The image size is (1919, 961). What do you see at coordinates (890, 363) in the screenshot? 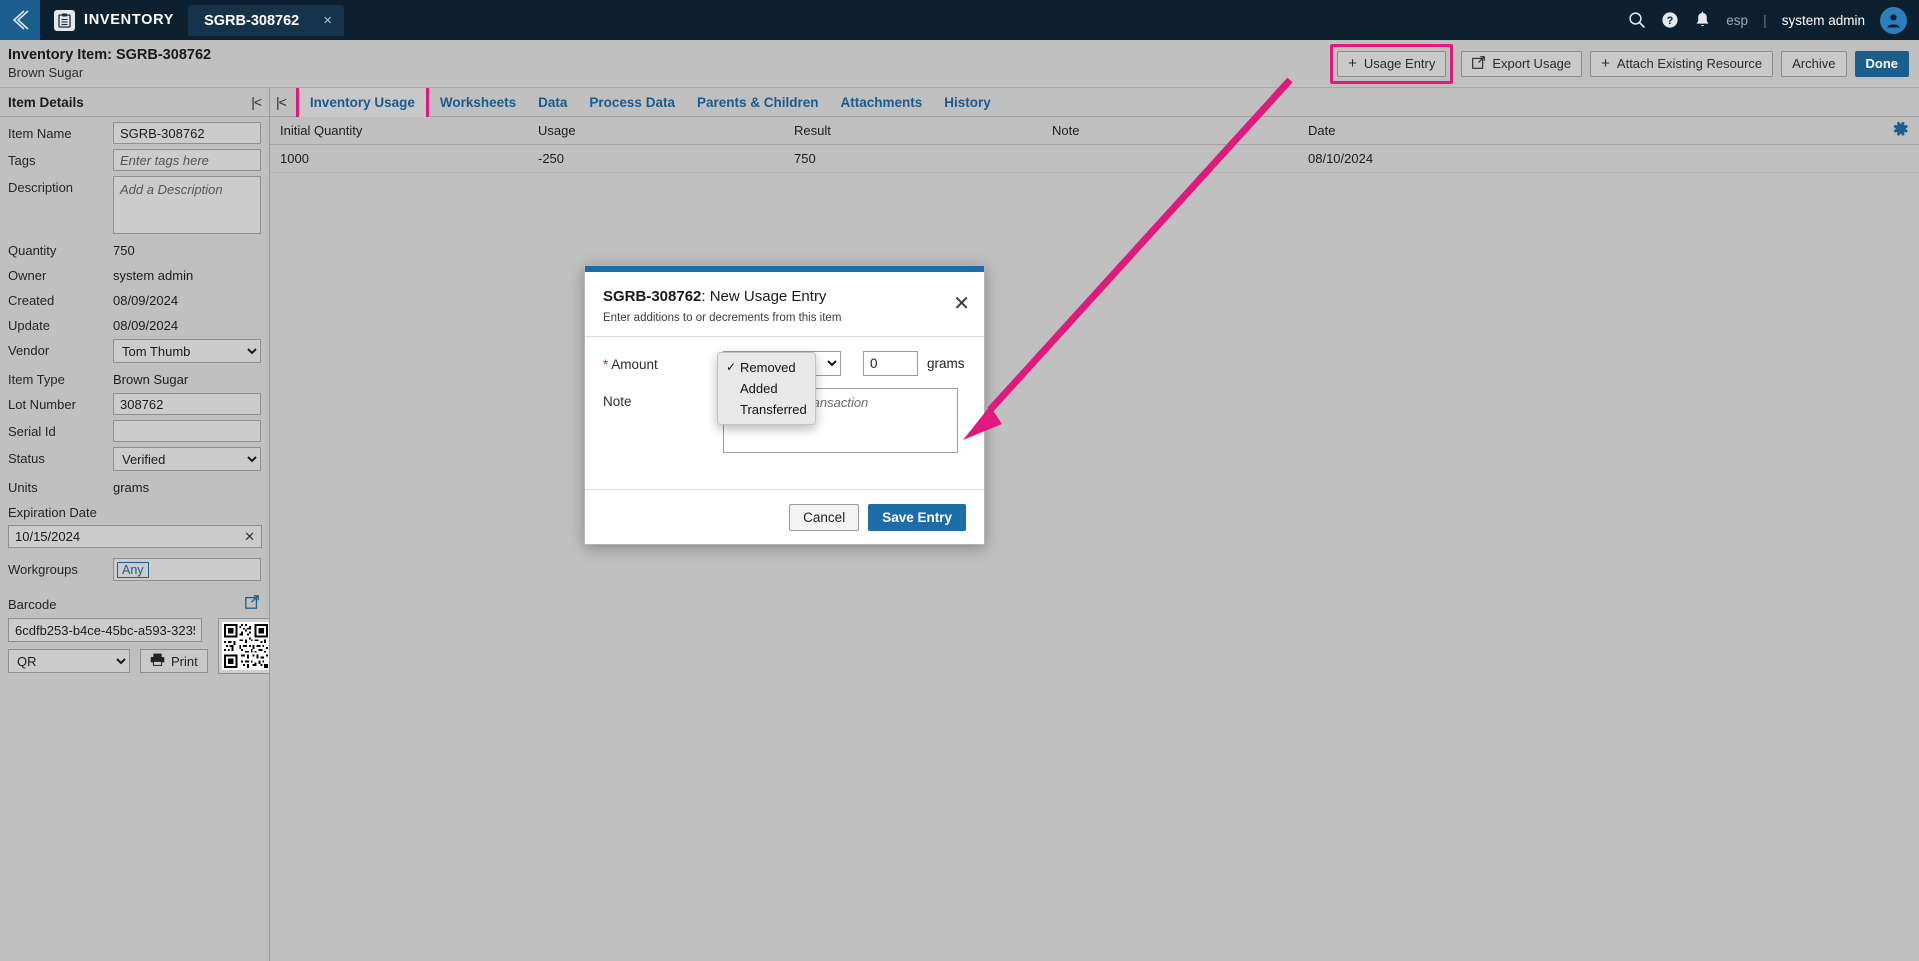
I see `amount-input` at bounding box center [890, 363].